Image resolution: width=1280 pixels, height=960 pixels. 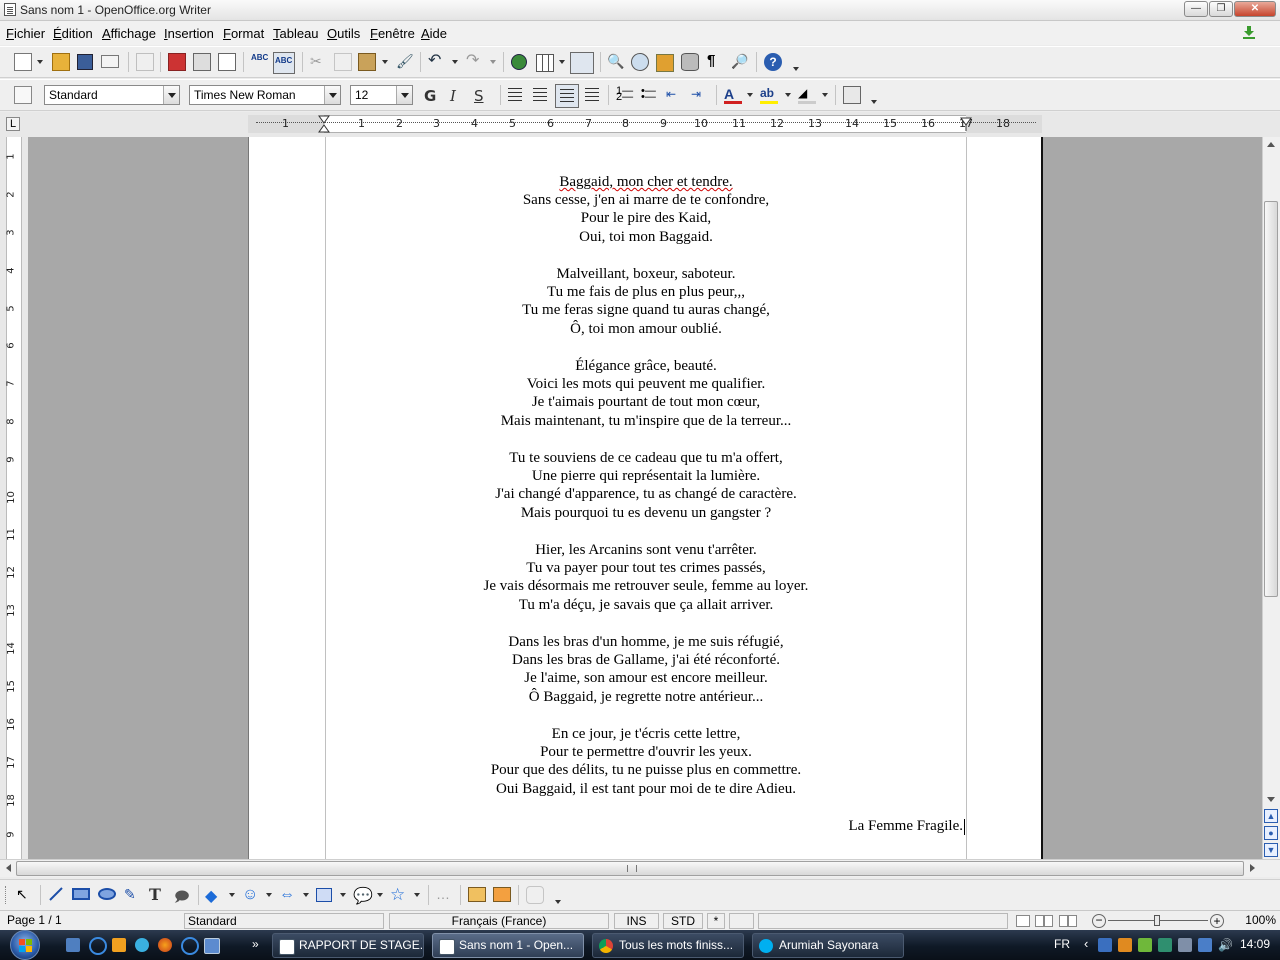 What do you see at coordinates (788, 95) in the screenshot?
I see `highlighting-dropdown-icon` at bounding box center [788, 95].